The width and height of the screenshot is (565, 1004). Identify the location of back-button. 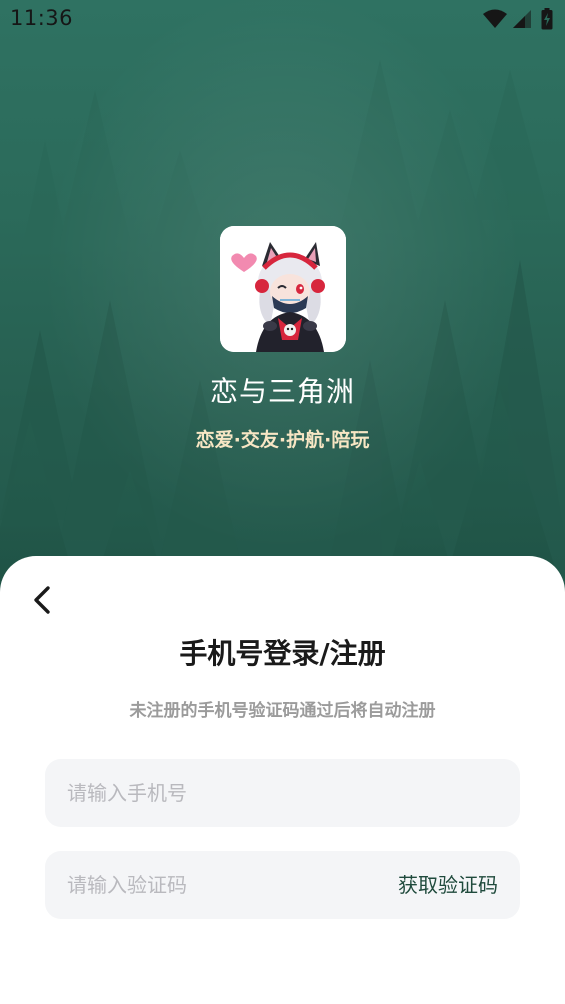
(44, 600).